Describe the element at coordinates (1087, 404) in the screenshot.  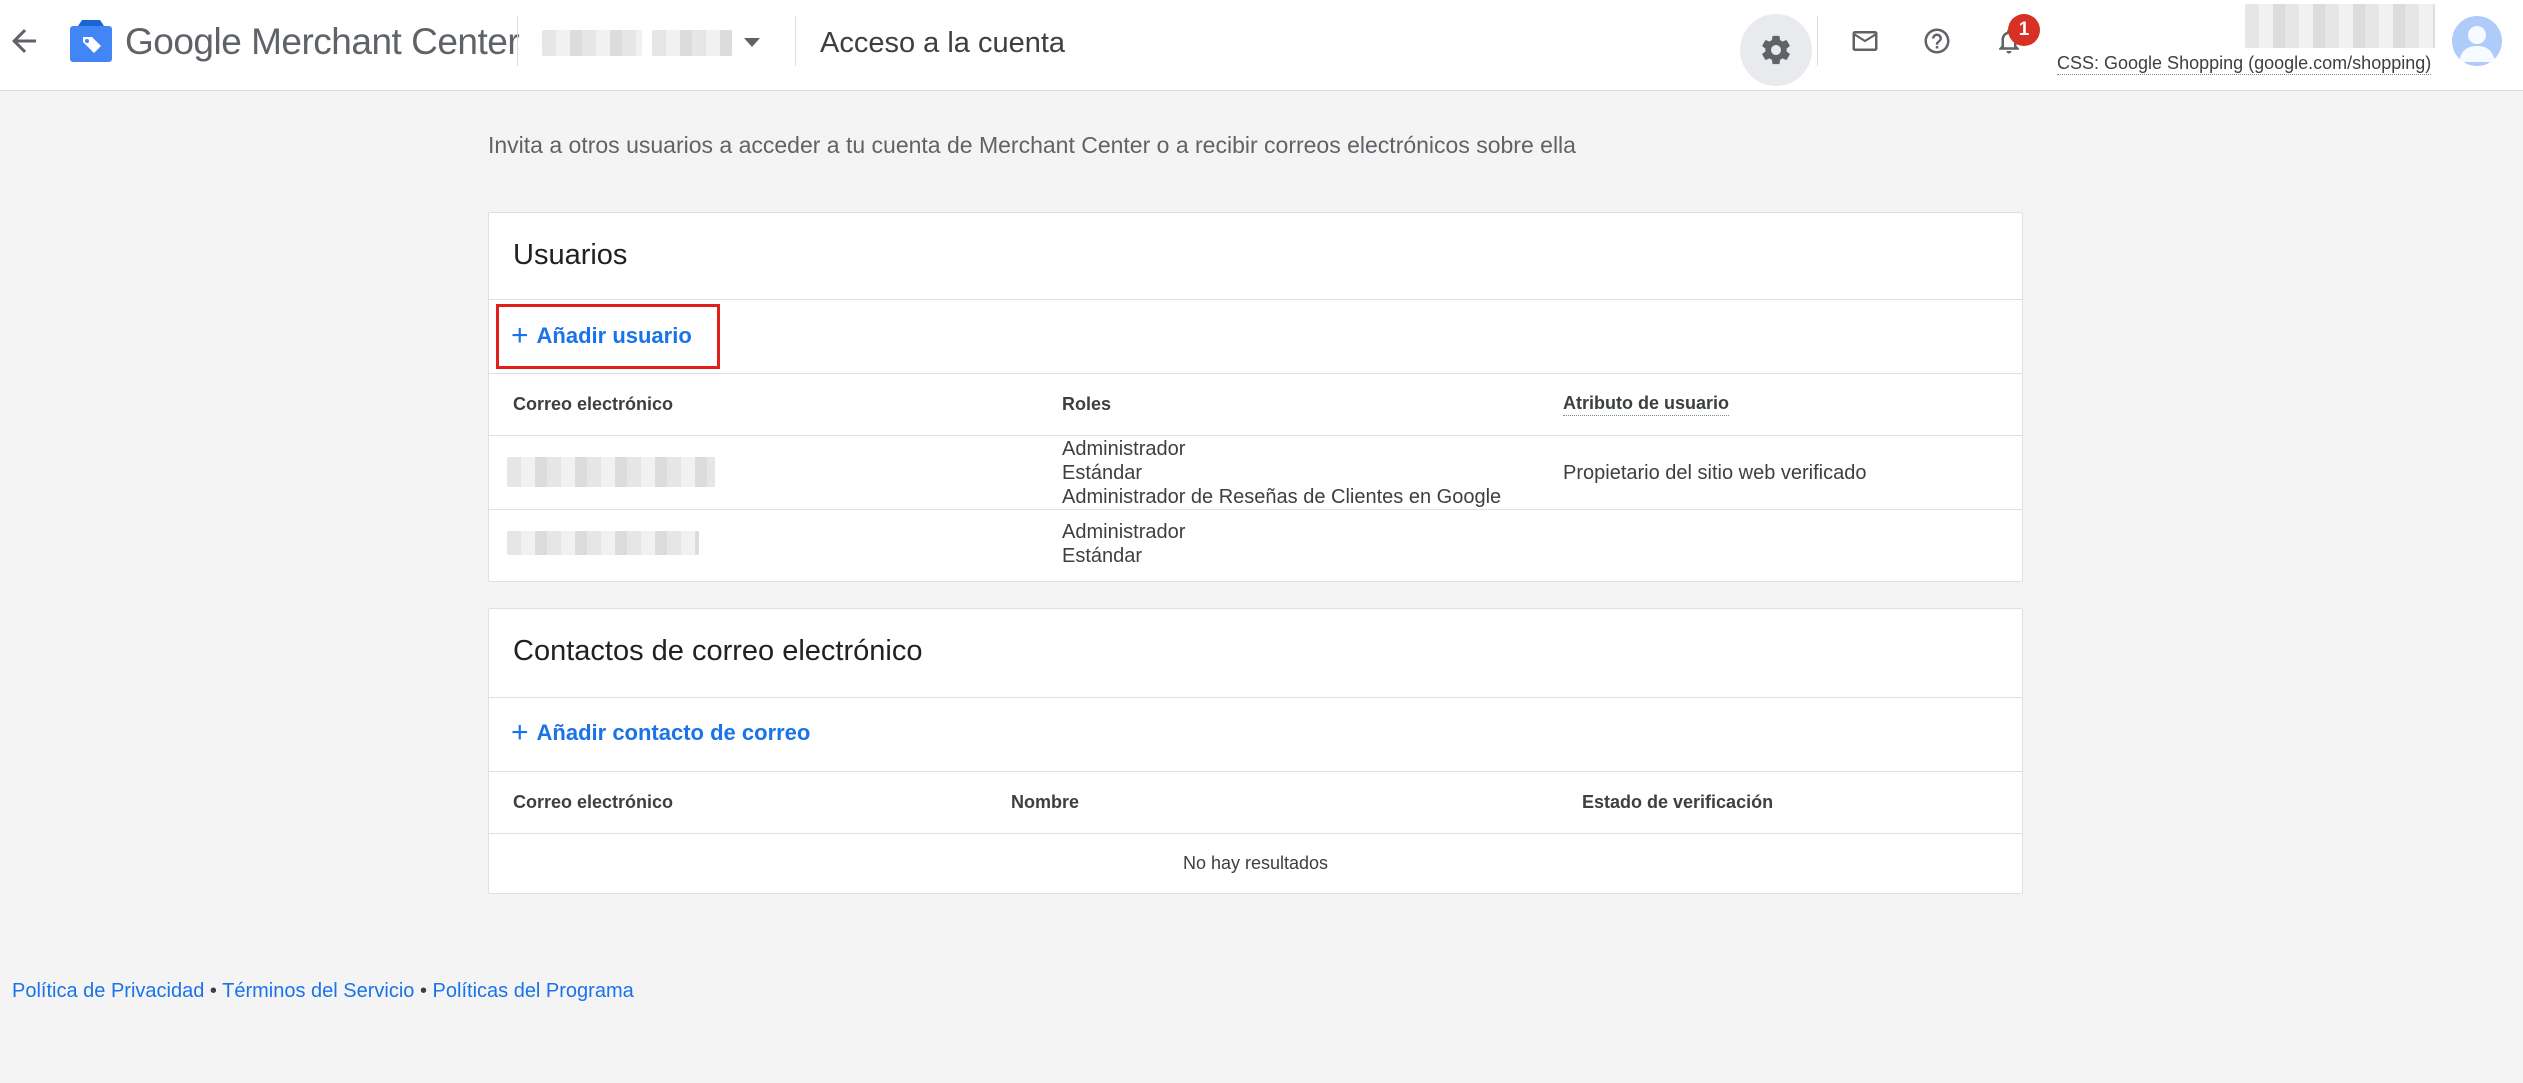
I see `column-header-roles: Roles` at that location.